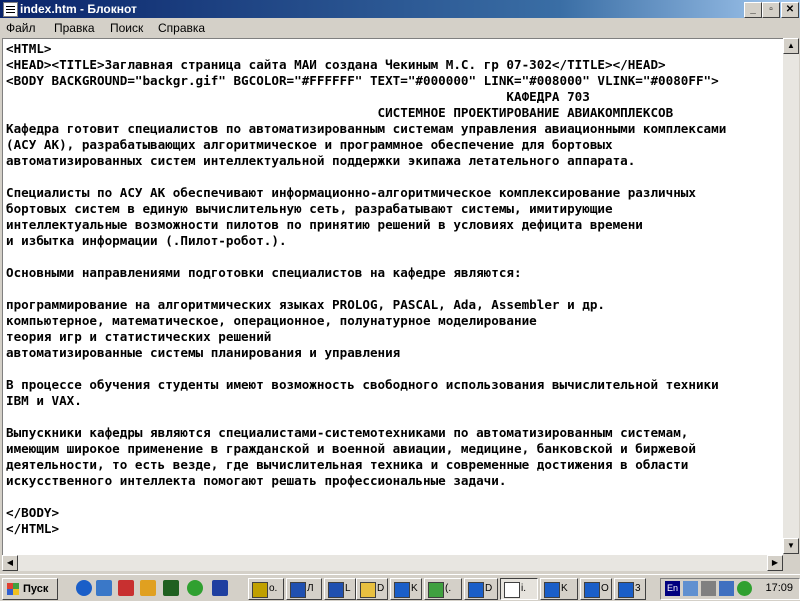  What do you see at coordinates (523, 588) in the screenshot?
I see `taskbar-button-label: i.` at bounding box center [523, 588].